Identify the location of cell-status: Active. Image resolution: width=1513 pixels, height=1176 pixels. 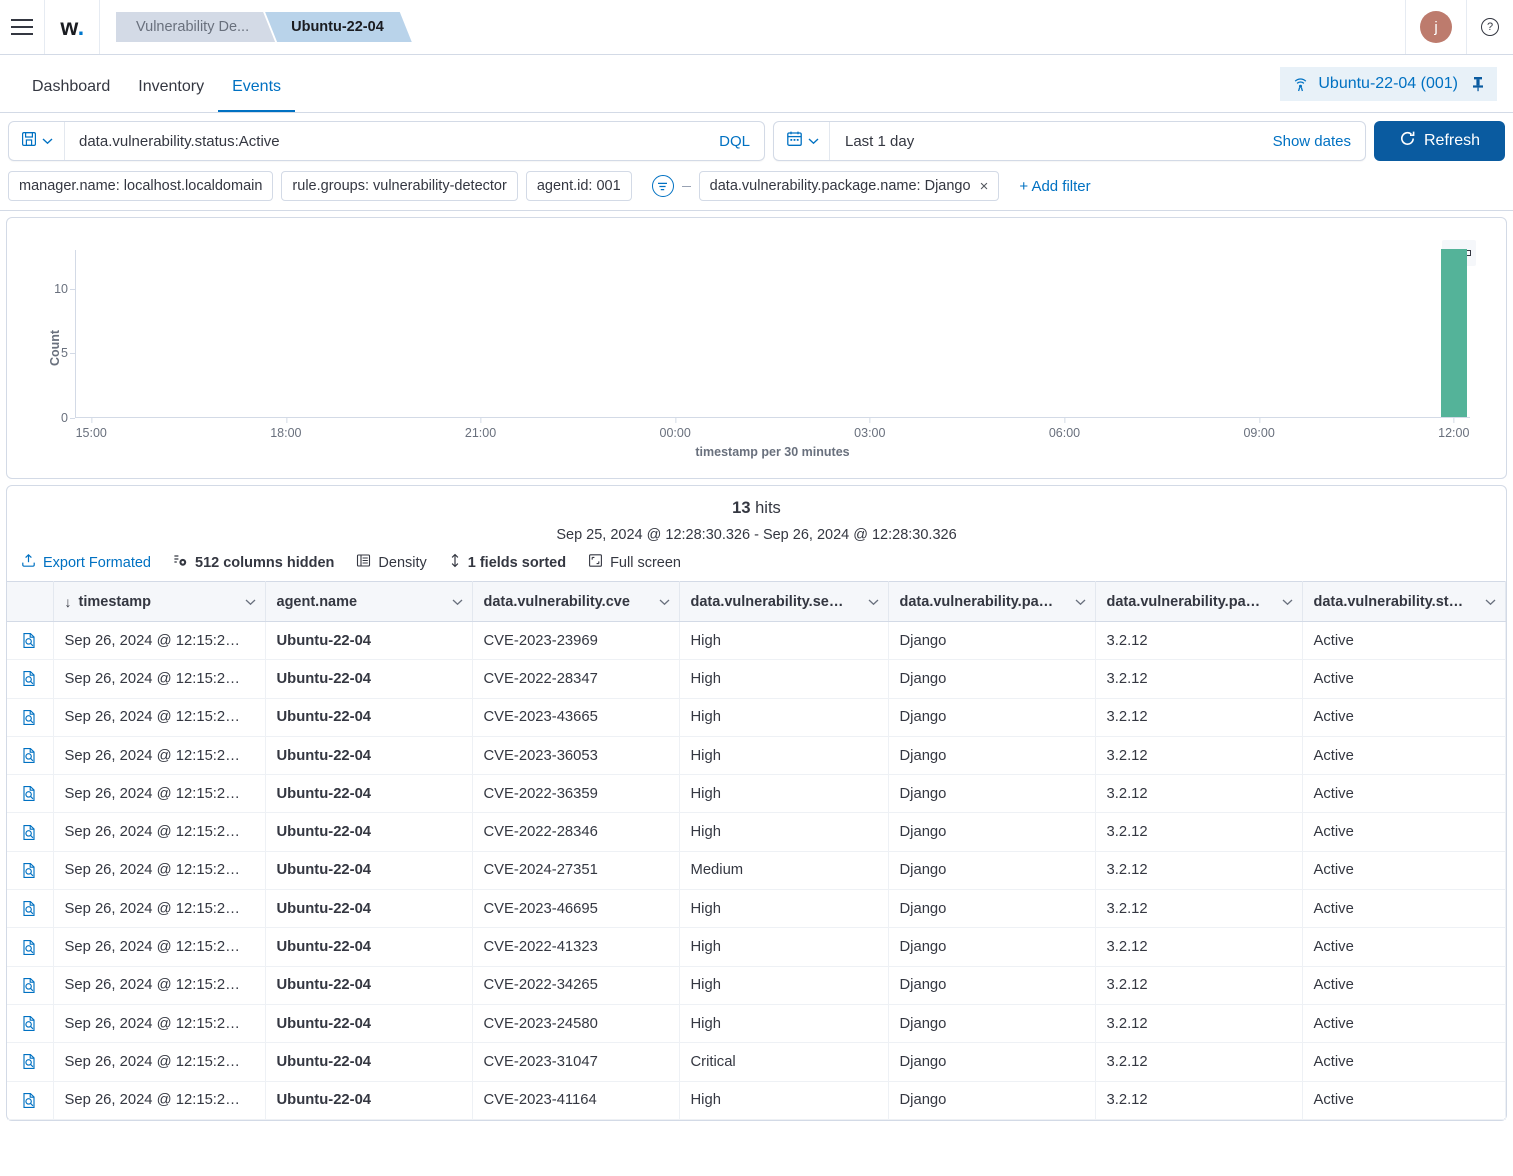
(1404, 1062).